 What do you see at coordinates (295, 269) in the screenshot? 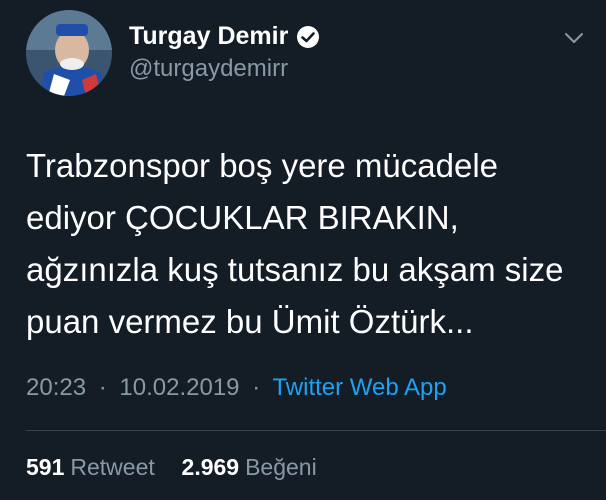
I see `tweet-text-line: ağzınızla kuş tutsanız bu akşam size` at bounding box center [295, 269].